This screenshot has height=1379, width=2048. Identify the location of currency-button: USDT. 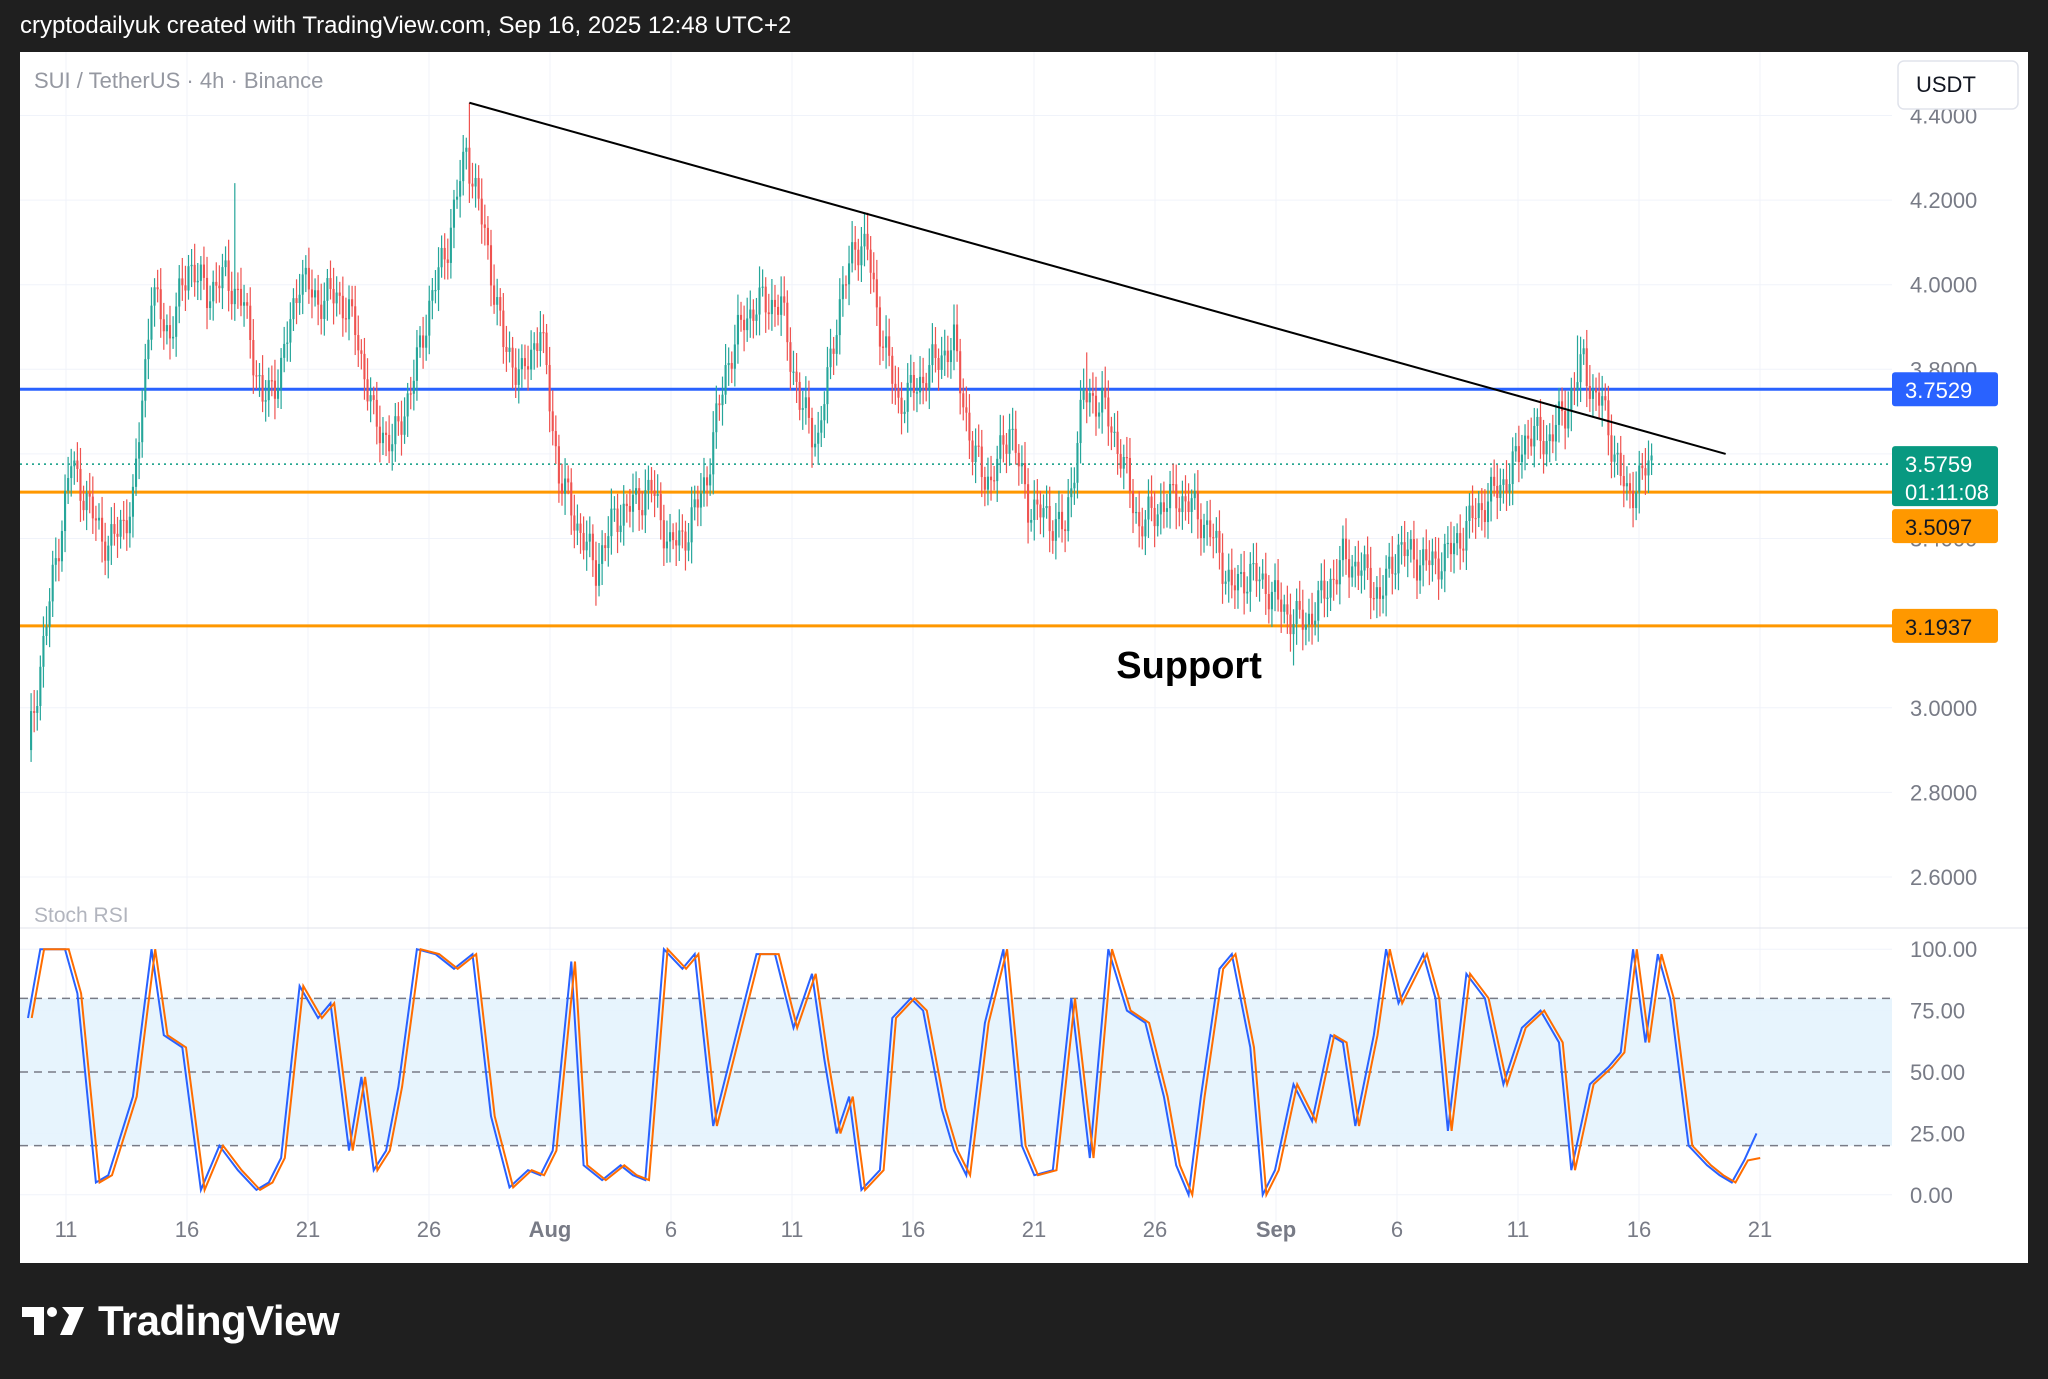
(1958, 85).